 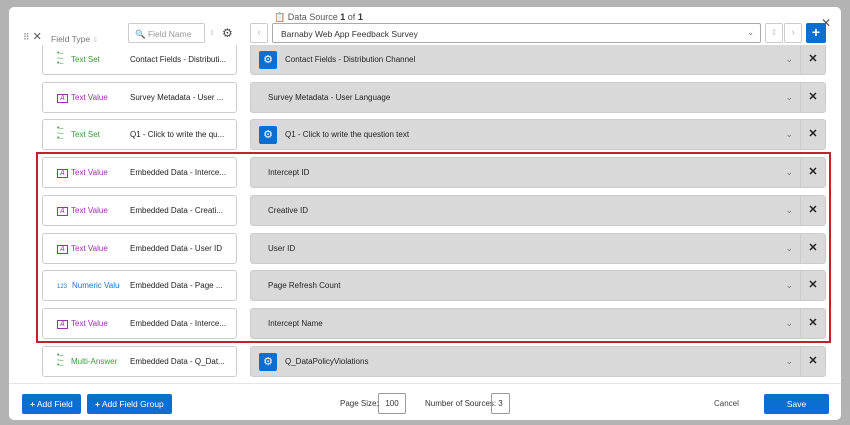 What do you see at coordinates (392, 403) in the screenshot?
I see `page-size-input: 100` at bounding box center [392, 403].